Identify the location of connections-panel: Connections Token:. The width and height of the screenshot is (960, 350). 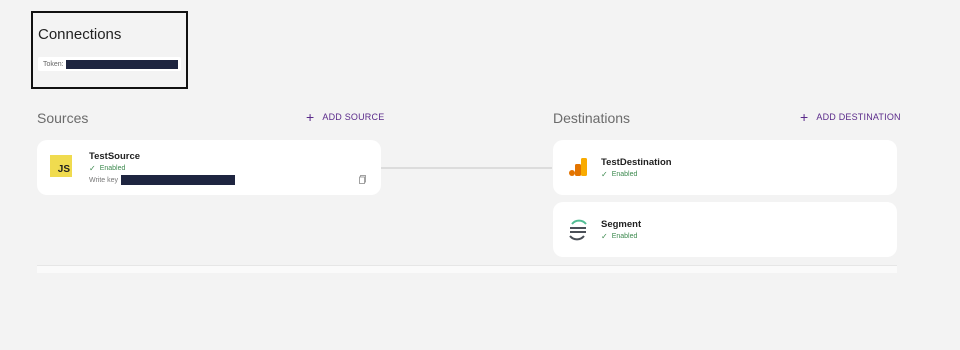
(109, 50).